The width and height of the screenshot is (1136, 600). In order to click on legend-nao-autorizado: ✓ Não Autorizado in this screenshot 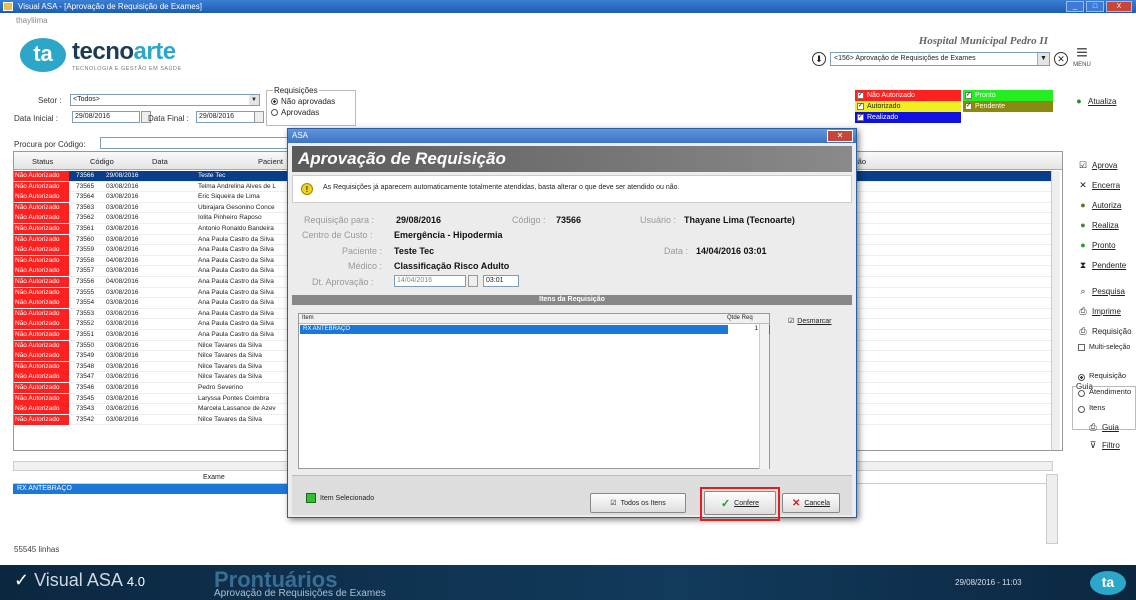, I will do `click(908, 95)`.